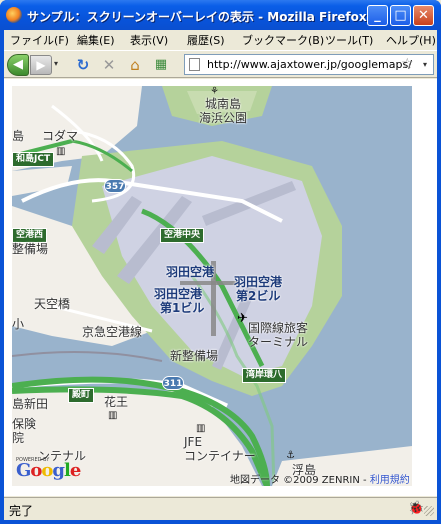 The height and width of the screenshot is (524, 441). Describe the element at coordinates (377, 15) in the screenshot. I see `minimize-button: _` at that location.